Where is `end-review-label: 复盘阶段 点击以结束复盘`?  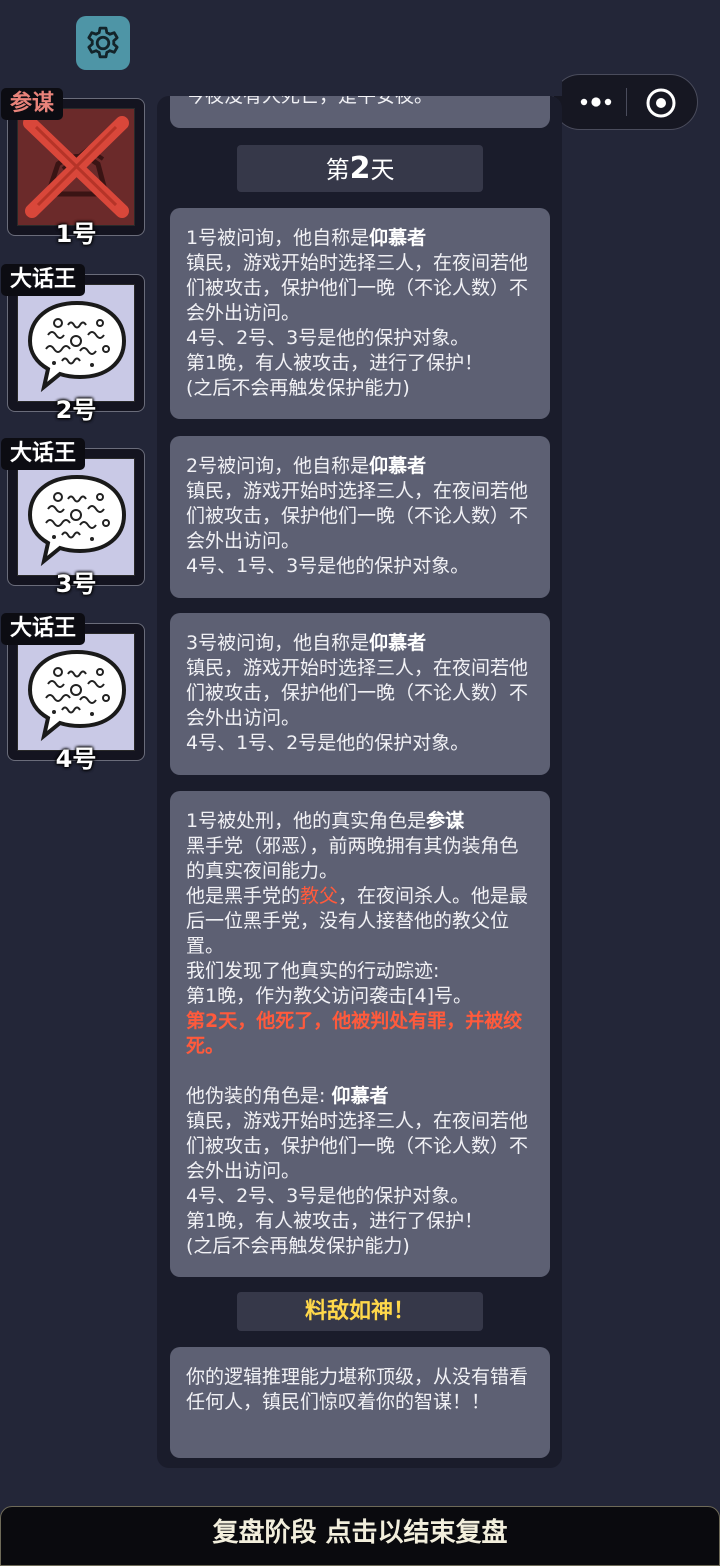 end-review-label: 复盘阶段 点击以结束复盘 is located at coordinates (360, 1533).